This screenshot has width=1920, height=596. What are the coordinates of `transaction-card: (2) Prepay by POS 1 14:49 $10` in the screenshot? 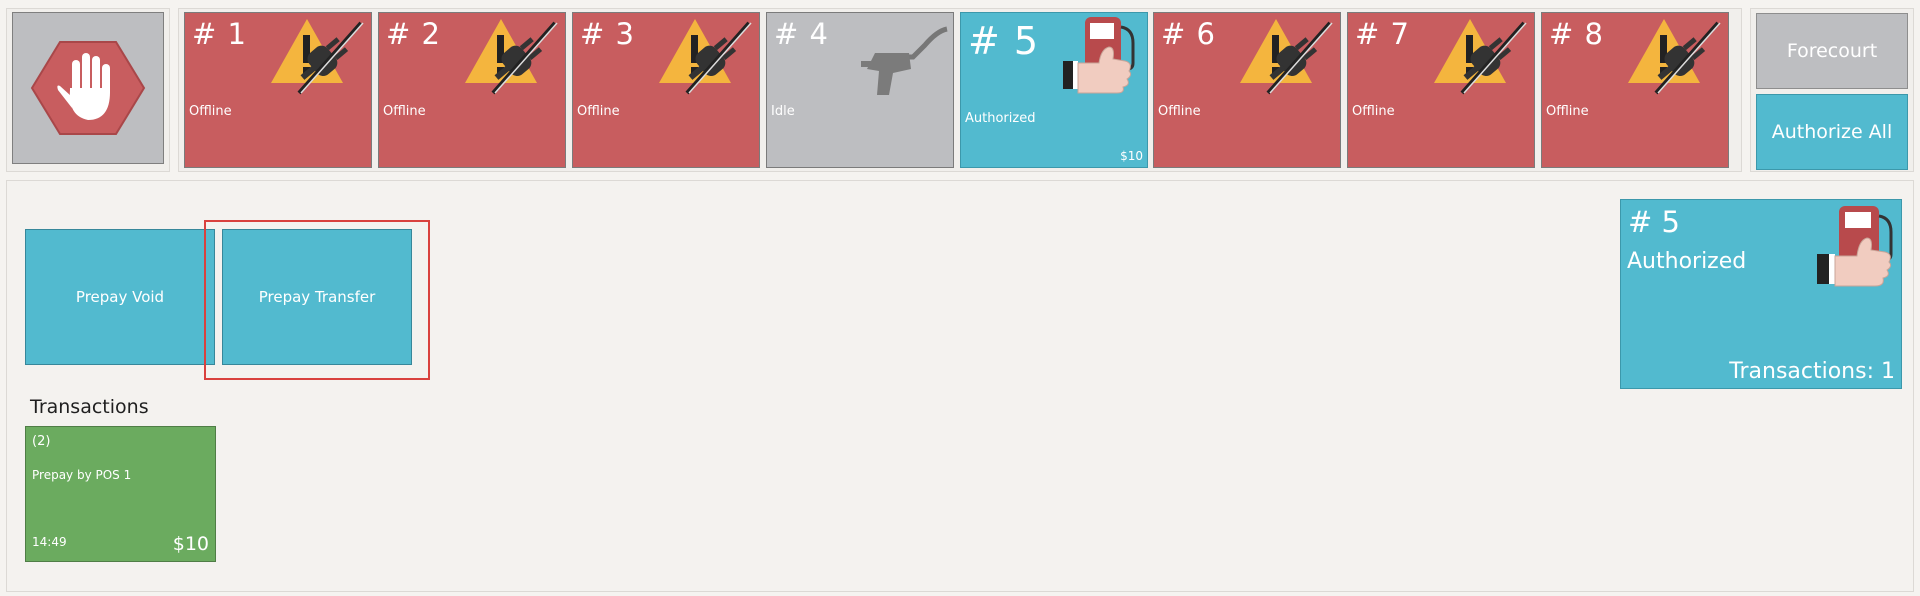 It's located at (120, 494).